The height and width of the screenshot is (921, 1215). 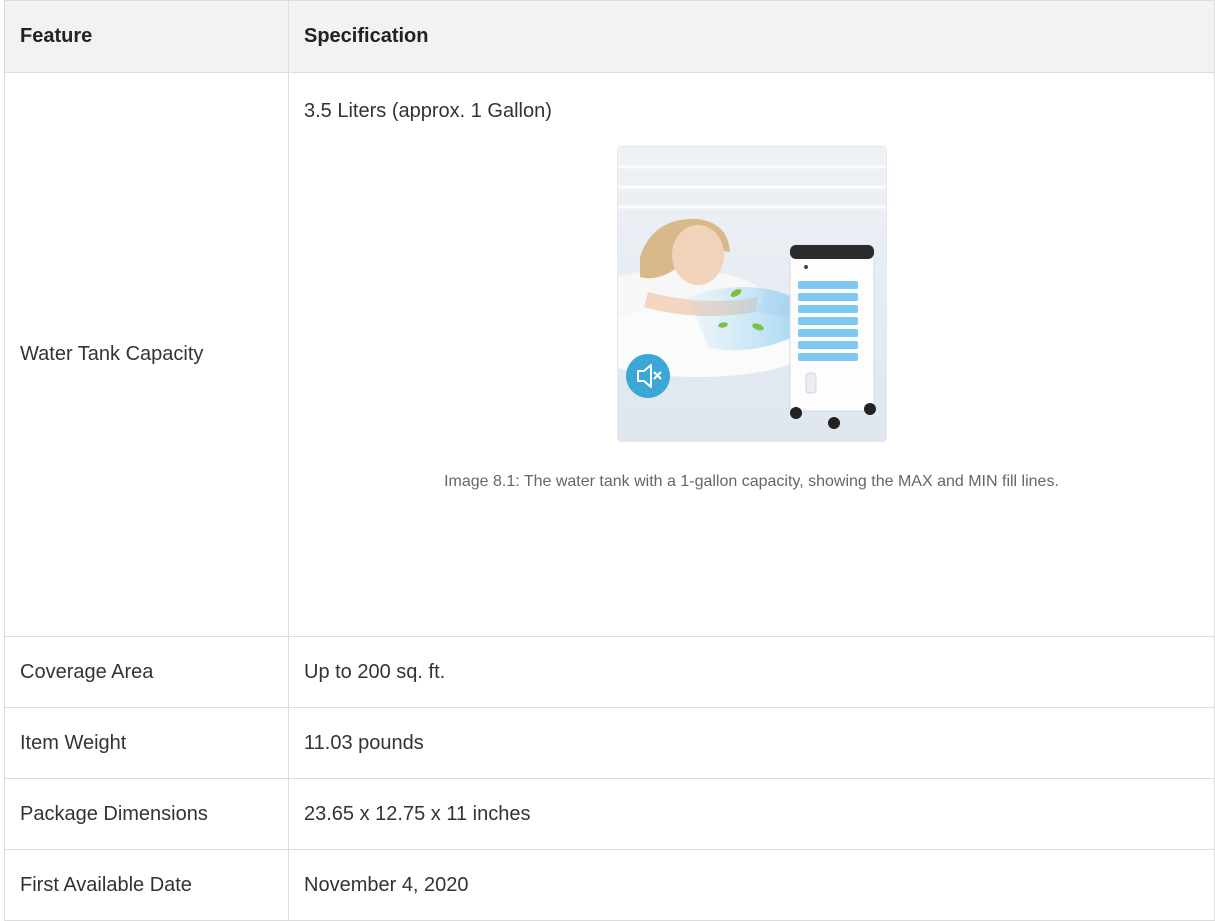 What do you see at coordinates (647, 376) in the screenshot?
I see `speaker-muted-icon` at bounding box center [647, 376].